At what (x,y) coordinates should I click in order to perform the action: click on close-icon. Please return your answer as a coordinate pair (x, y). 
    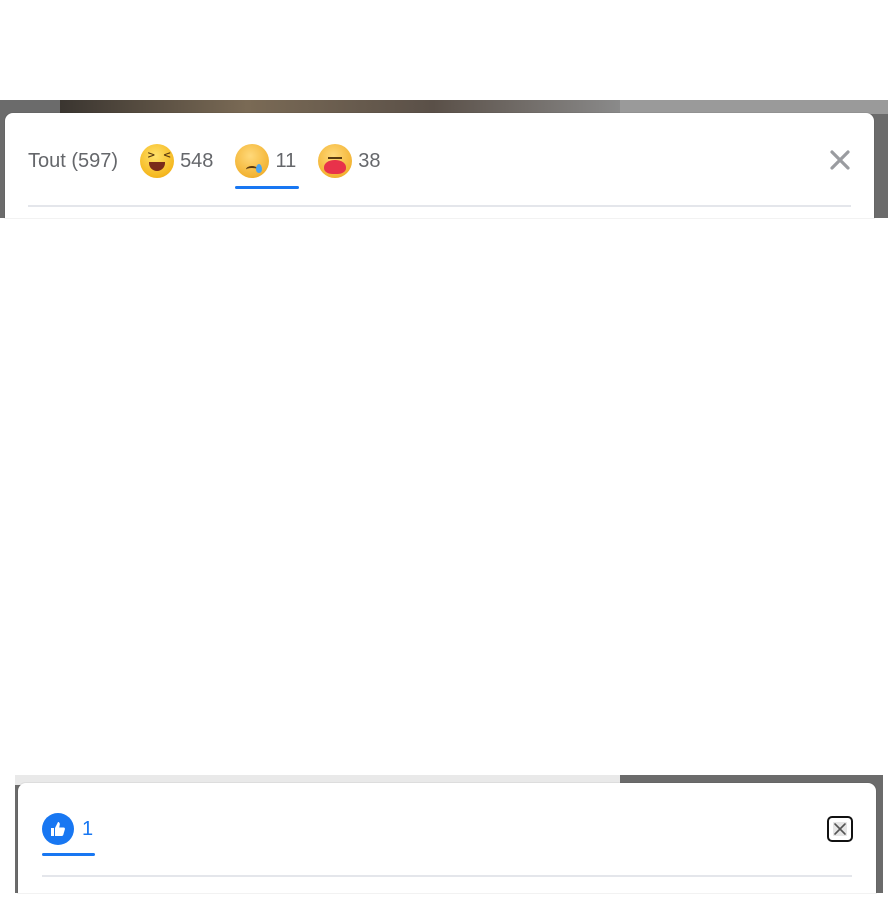
    Looking at the image, I should click on (840, 160).